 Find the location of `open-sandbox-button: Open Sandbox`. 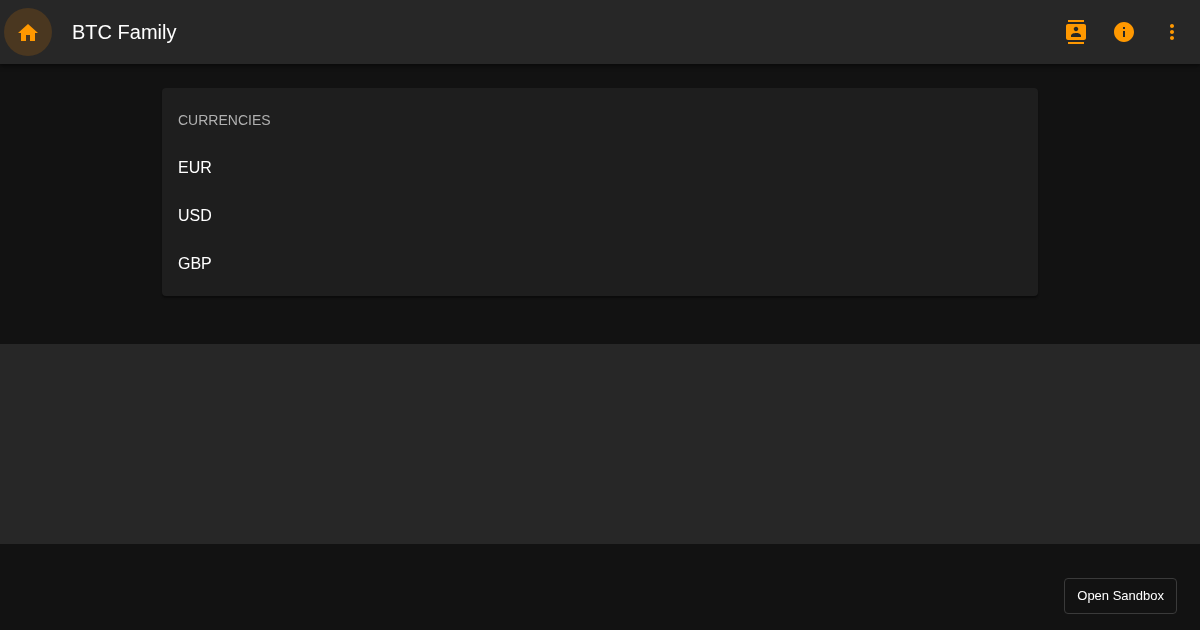

open-sandbox-button: Open Sandbox is located at coordinates (1120, 596).